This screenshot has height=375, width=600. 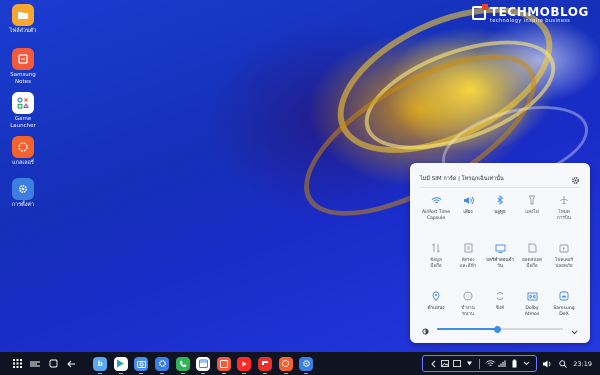 What do you see at coordinates (71, 363) in the screenshot?
I see `back-button` at bounding box center [71, 363].